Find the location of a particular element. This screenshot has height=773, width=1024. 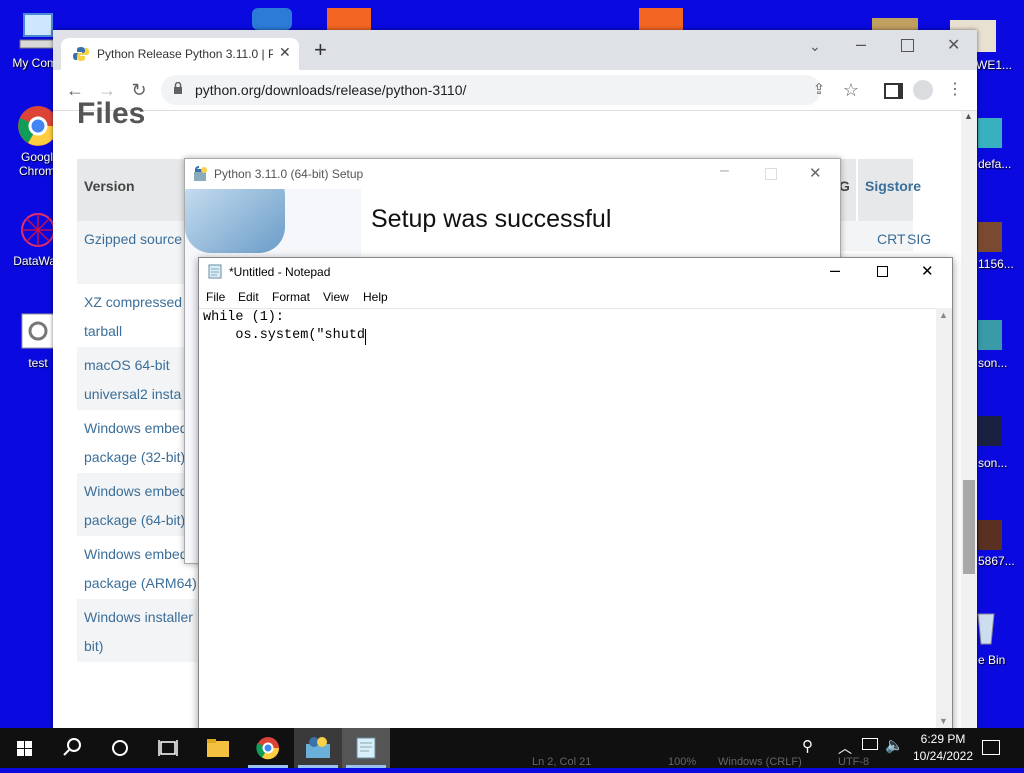

menu-format: Format is located at coordinates (291, 297).